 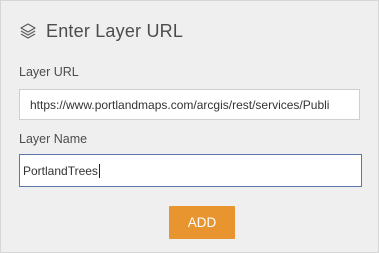 What do you see at coordinates (28, 31) in the screenshot?
I see `layers-icon` at bounding box center [28, 31].